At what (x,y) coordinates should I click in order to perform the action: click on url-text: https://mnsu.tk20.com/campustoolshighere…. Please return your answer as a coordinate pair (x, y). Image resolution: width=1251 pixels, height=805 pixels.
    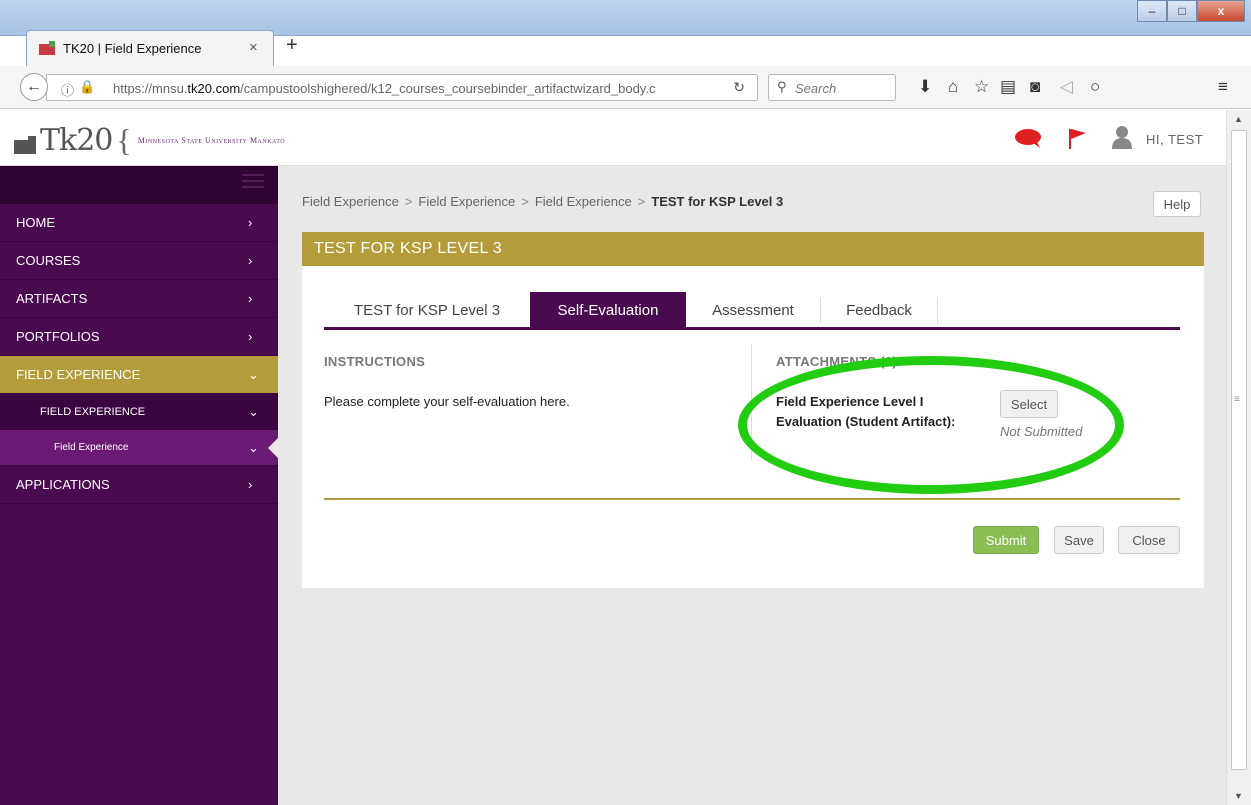
    Looking at the image, I should click on (418, 88).